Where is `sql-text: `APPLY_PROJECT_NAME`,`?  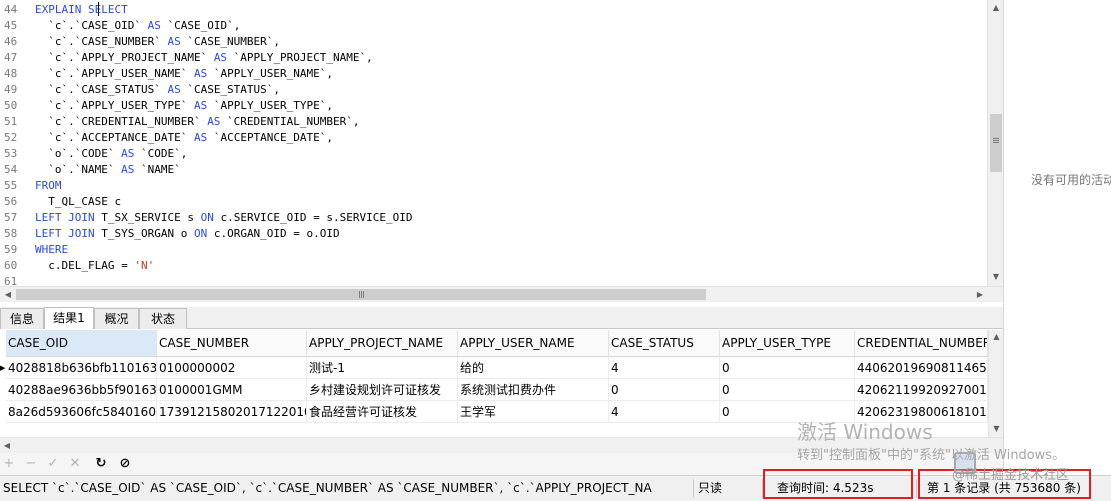 sql-text: `APPLY_PROJECT_NAME`, is located at coordinates (300, 57).